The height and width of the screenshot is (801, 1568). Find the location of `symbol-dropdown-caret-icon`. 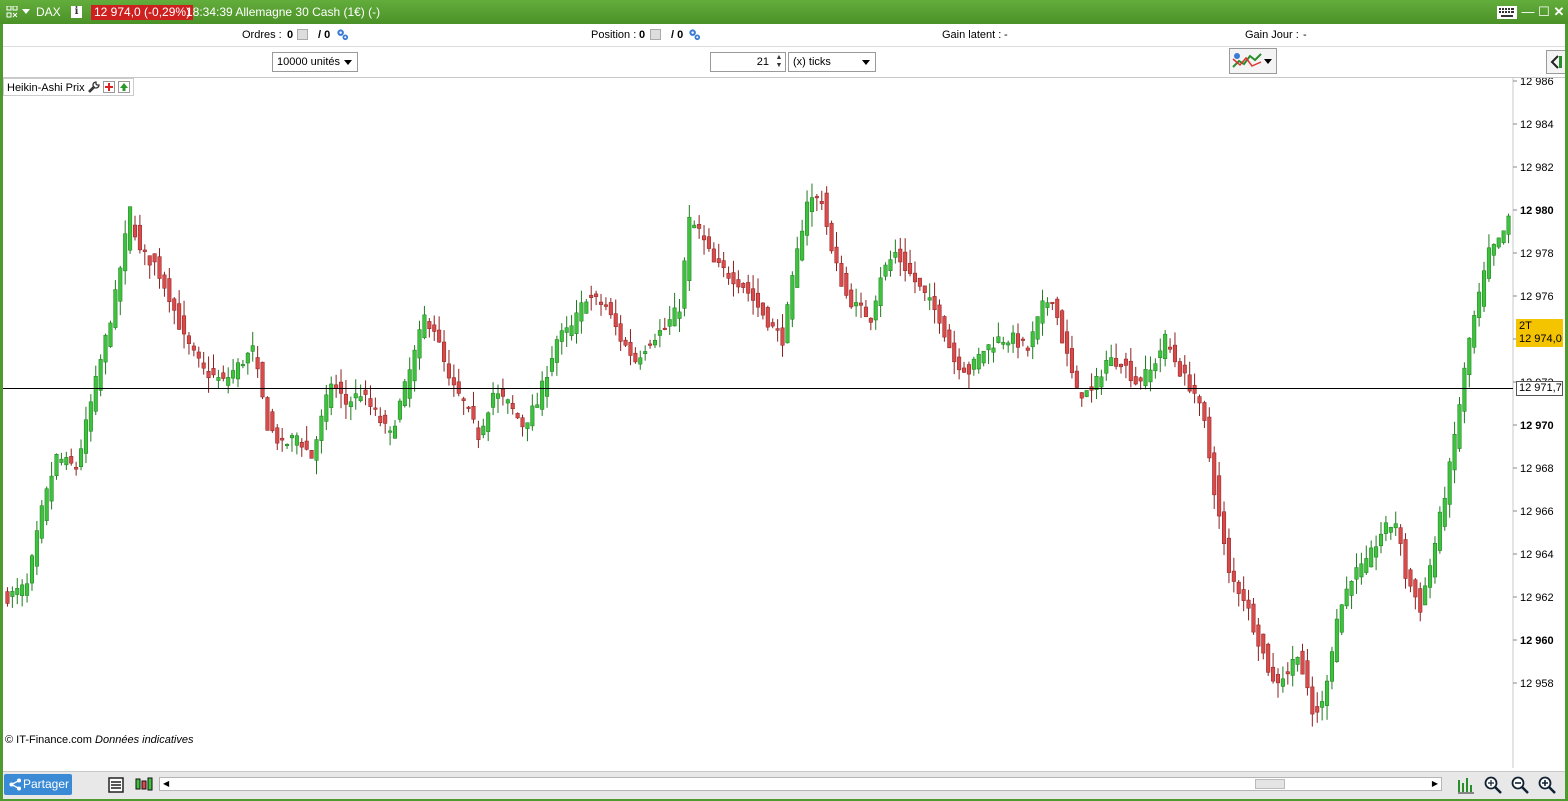

symbol-dropdown-caret-icon is located at coordinates (26, 11).